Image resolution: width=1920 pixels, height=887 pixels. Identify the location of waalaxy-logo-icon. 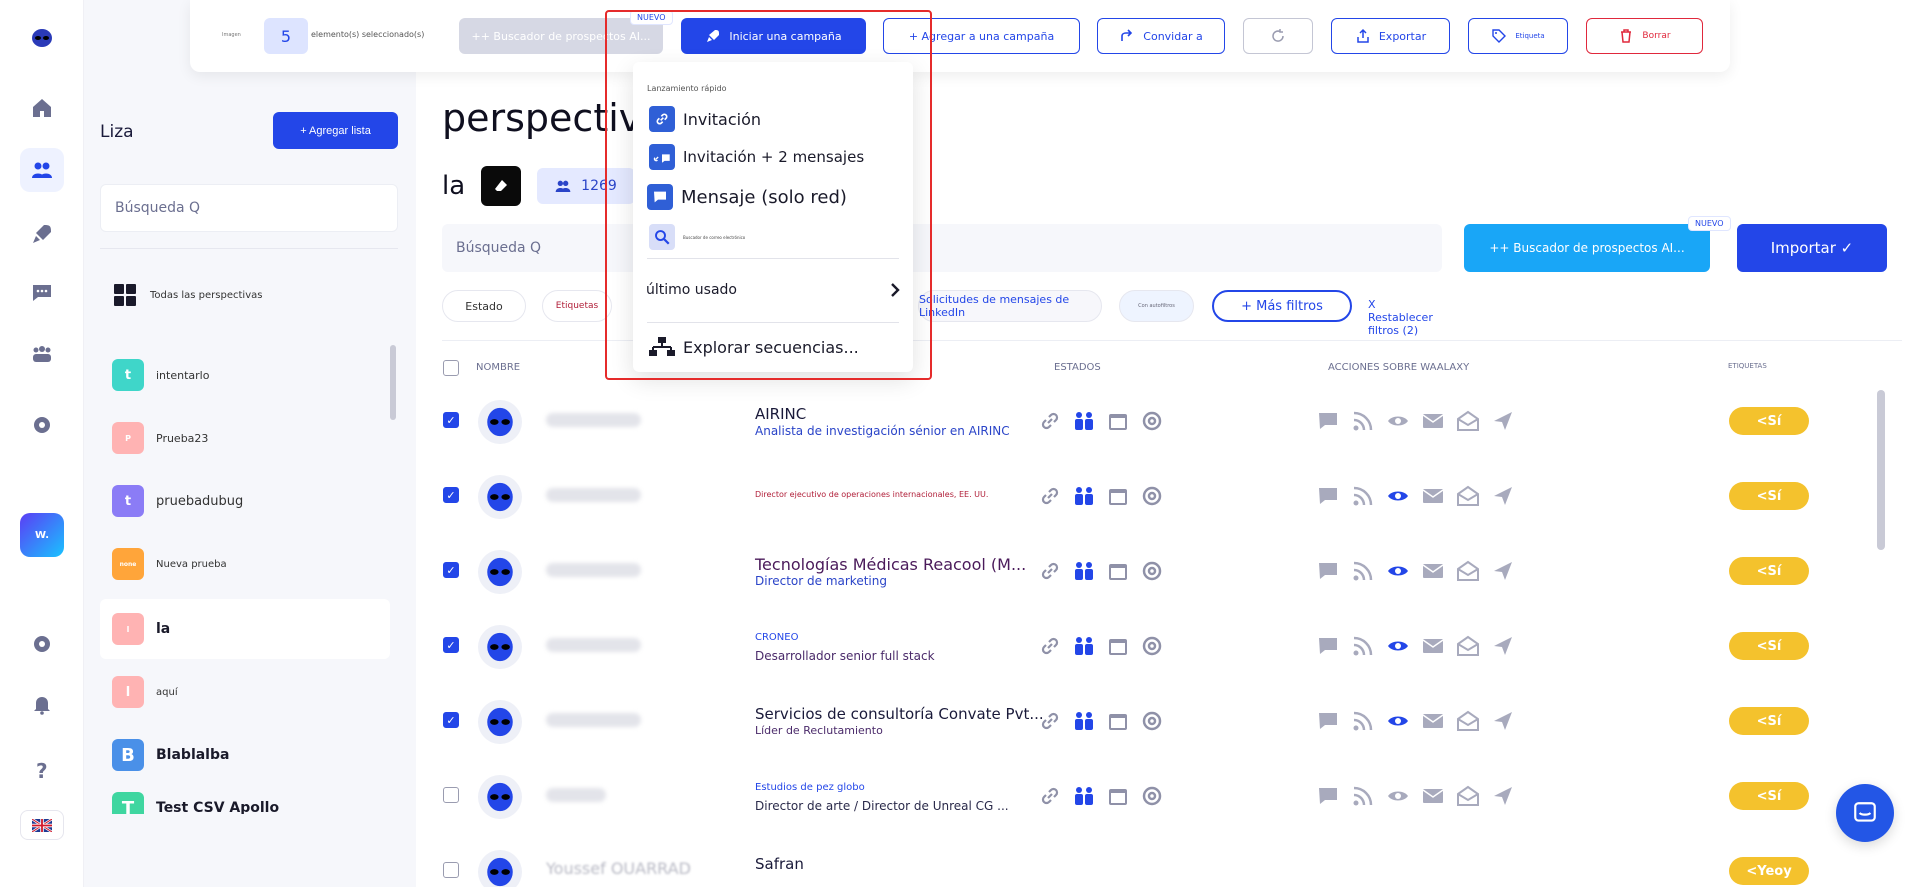
(42, 38).